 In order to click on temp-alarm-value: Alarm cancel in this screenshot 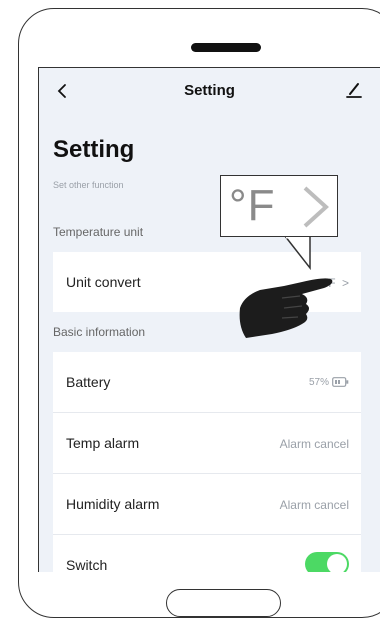, I will do `click(314, 444)`.